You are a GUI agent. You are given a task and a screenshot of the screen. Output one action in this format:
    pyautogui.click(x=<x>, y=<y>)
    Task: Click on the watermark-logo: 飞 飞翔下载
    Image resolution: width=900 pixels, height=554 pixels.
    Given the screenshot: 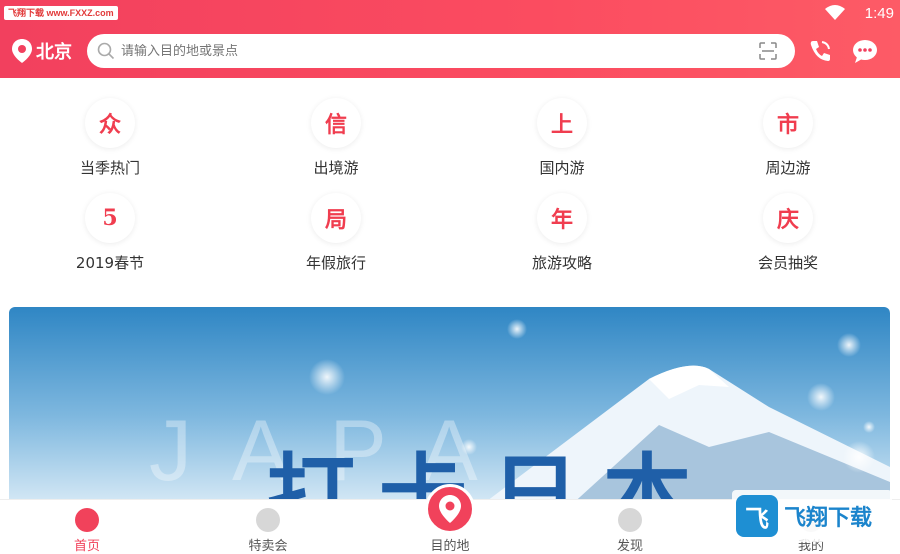 What is the action you would take?
    pyautogui.click(x=812, y=516)
    